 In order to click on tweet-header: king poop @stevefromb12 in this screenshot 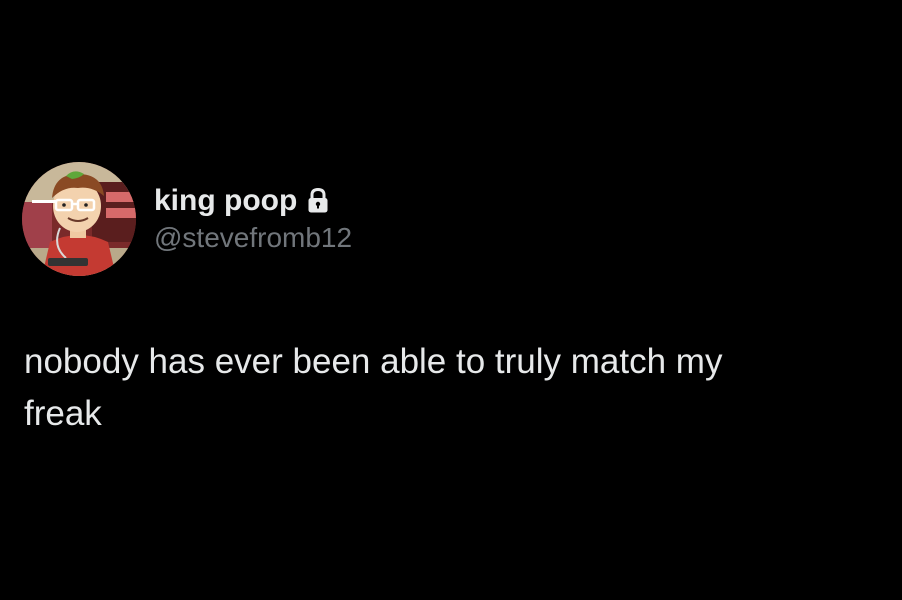, I will do `click(187, 219)`.